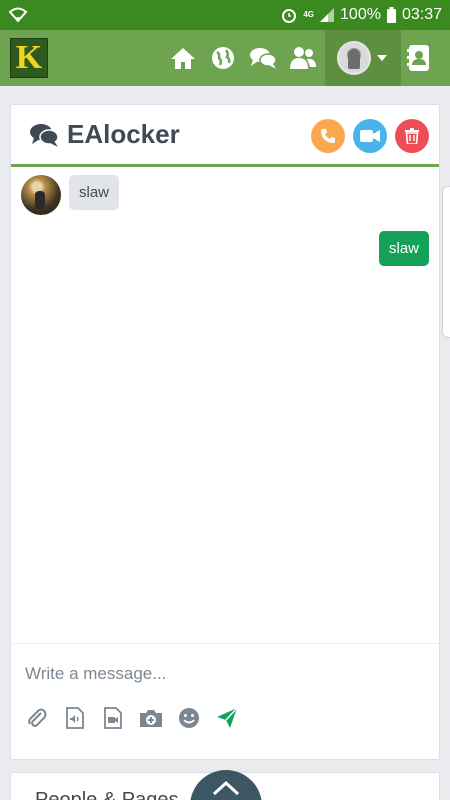 The image size is (450, 800). Describe the element at coordinates (75, 718) in the screenshot. I see `audio-file-icon` at that location.